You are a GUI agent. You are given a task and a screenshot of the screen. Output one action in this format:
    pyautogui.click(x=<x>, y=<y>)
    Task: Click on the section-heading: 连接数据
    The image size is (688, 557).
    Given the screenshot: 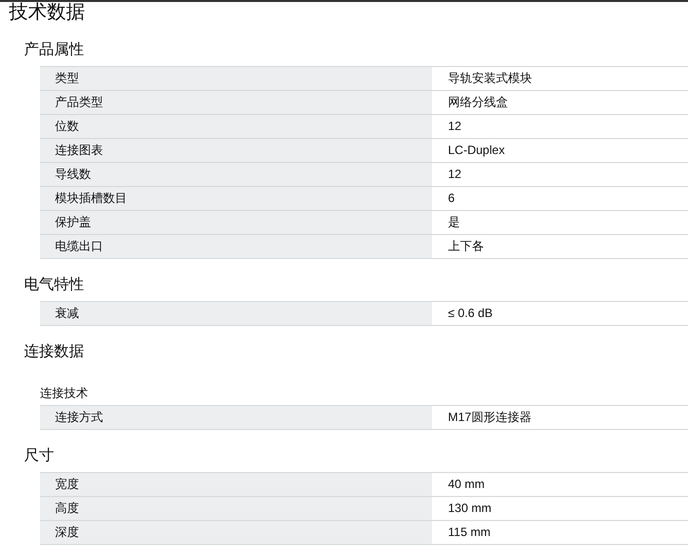 What is the action you would take?
    pyautogui.click(x=54, y=352)
    